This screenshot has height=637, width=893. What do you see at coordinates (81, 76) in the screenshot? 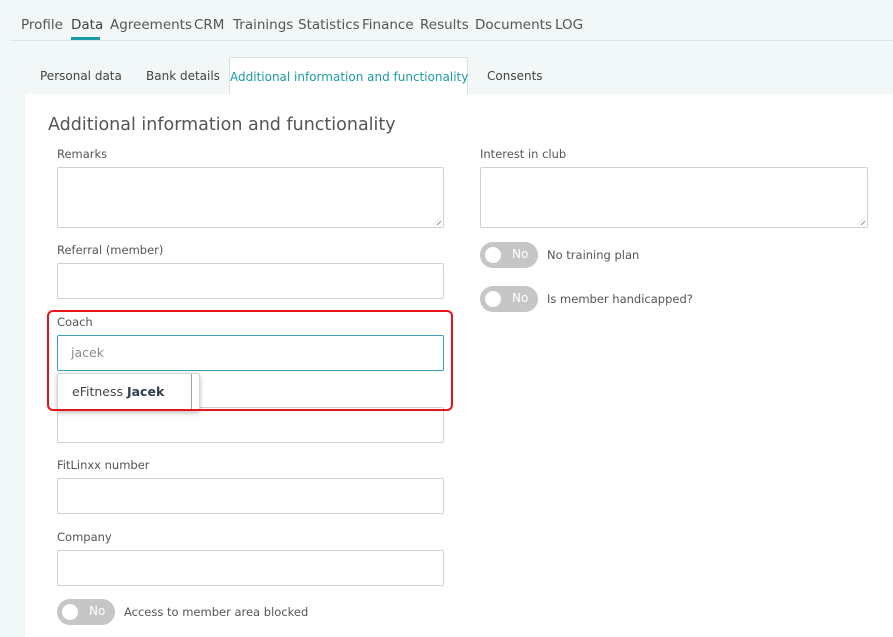
I see `tab-personal-data: Personal data` at bounding box center [81, 76].